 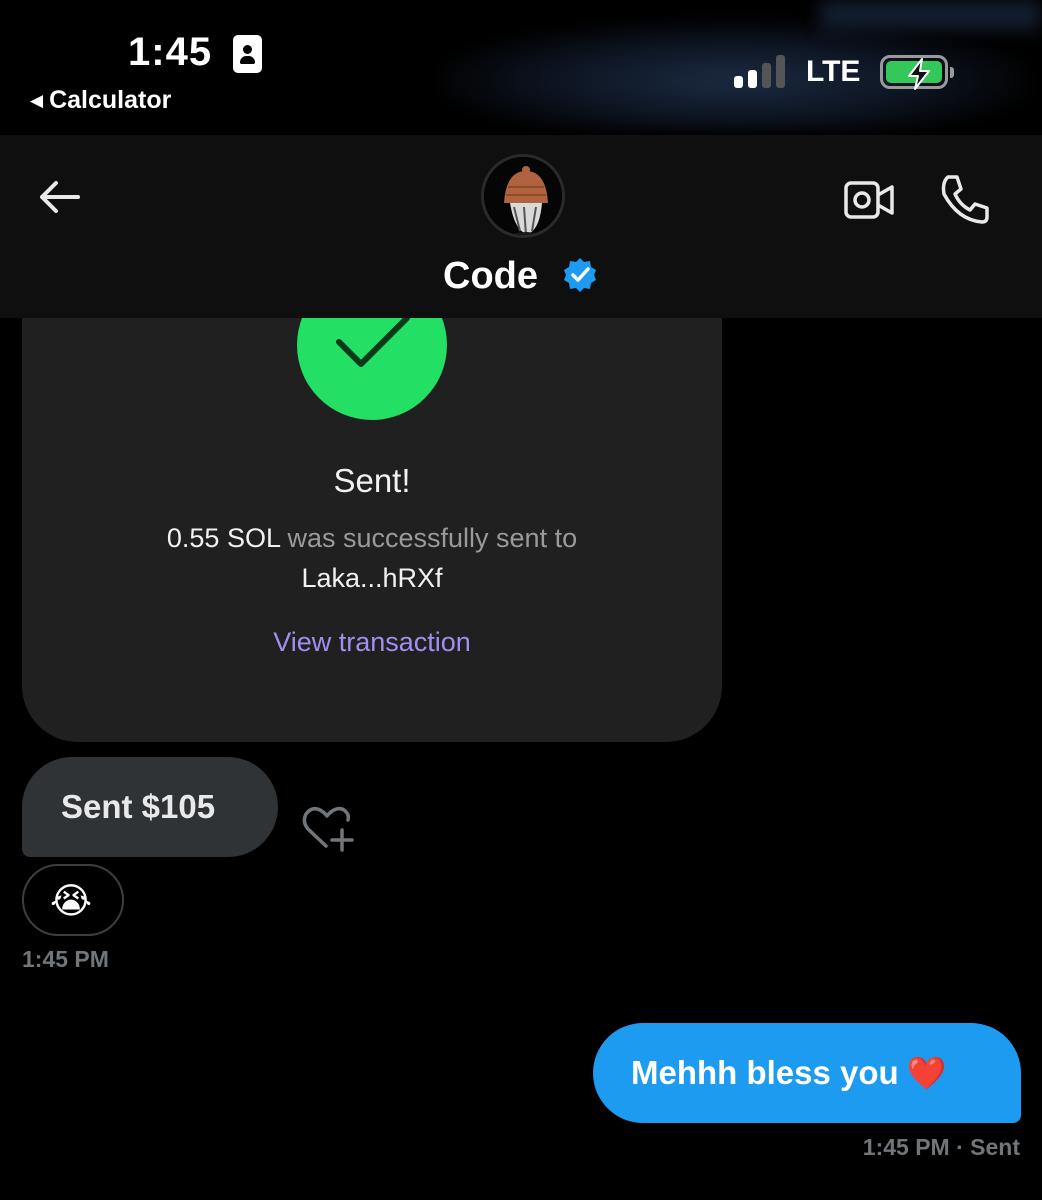 What do you see at coordinates (833, 71) in the screenshot?
I see `network-type: LTE` at bounding box center [833, 71].